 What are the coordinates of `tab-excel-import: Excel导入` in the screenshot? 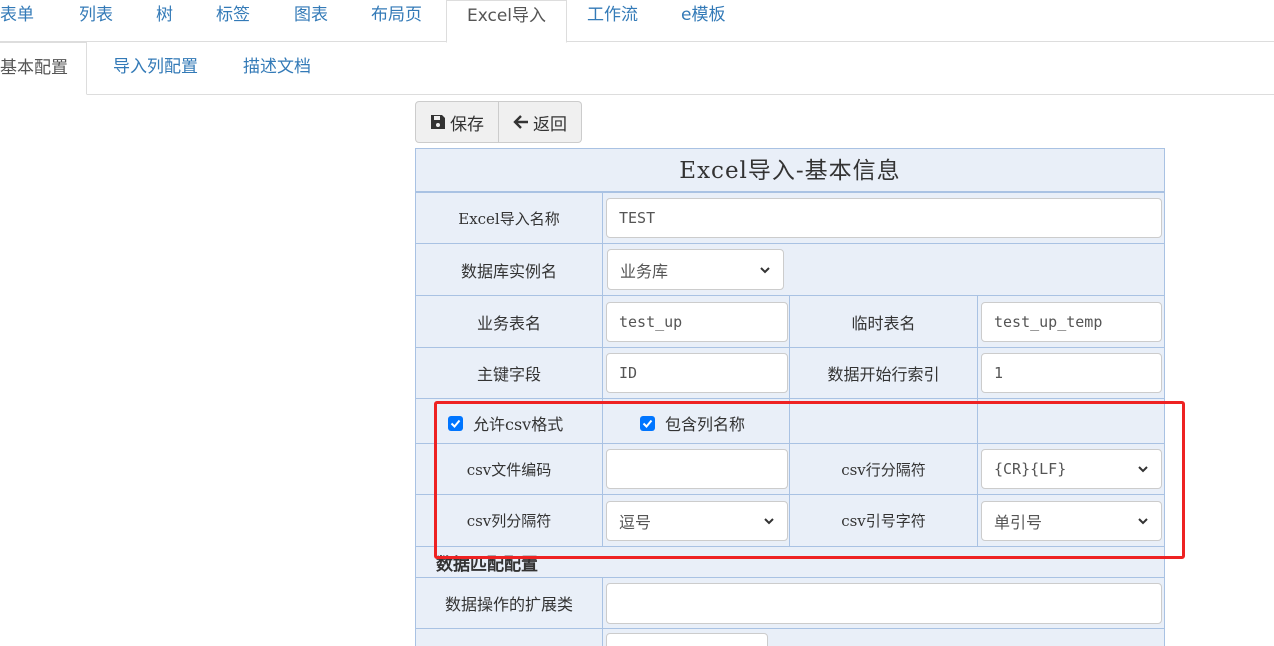 It's located at (507, 21).